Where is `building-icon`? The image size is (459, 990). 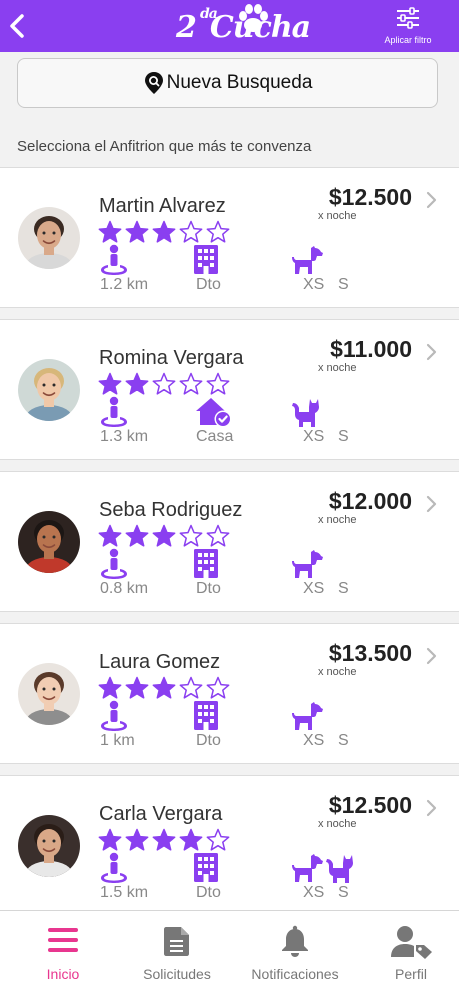 building-icon is located at coordinates (206, 869).